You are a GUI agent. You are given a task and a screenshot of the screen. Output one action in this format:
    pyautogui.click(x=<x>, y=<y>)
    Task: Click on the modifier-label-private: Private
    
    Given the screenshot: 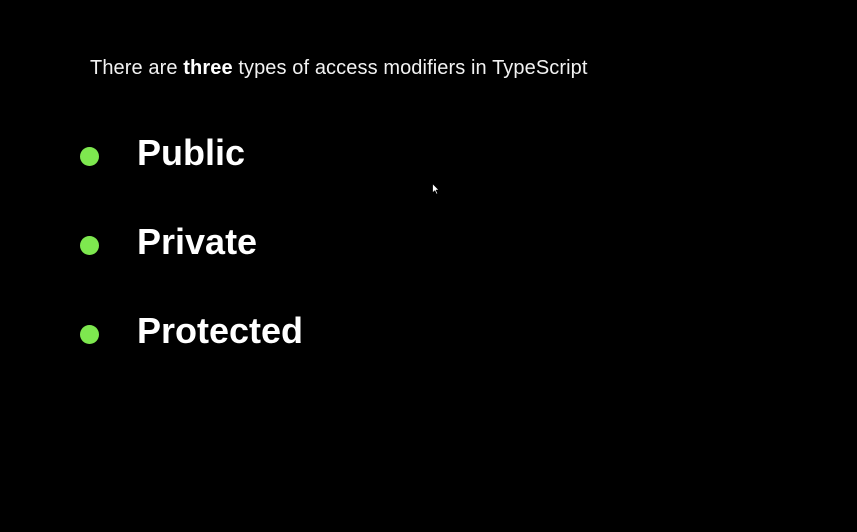 What is the action you would take?
    pyautogui.click(x=197, y=241)
    